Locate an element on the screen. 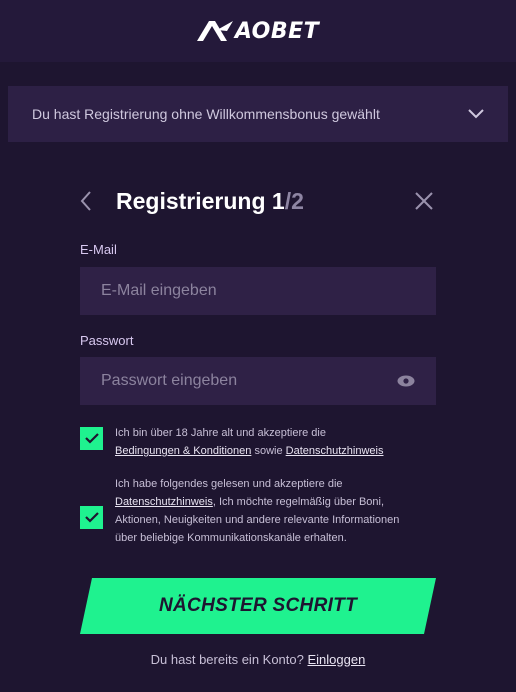 The width and height of the screenshot is (516, 692). header: AOBET is located at coordinates (258, 31).